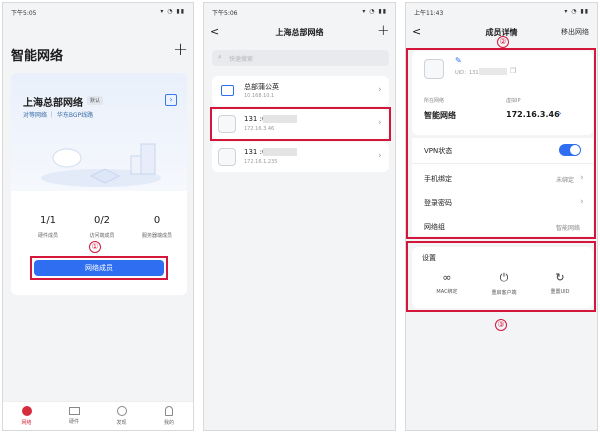 The width and height of the screenshot is (600, 433). What do you see at coordinates (24, 13) in the screenshot?
I see `status-time: 下午5:05` at bounding box center [24, 13].